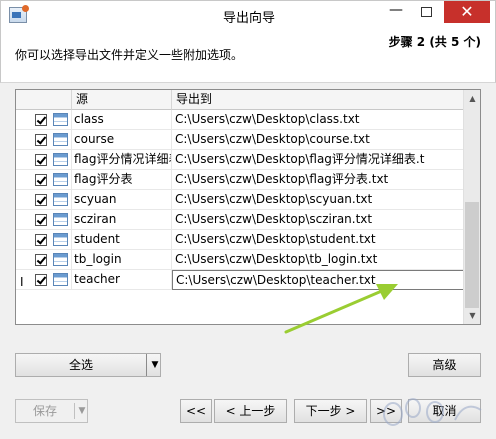  I want to click on source-cell: teacher, so click(122, 280).